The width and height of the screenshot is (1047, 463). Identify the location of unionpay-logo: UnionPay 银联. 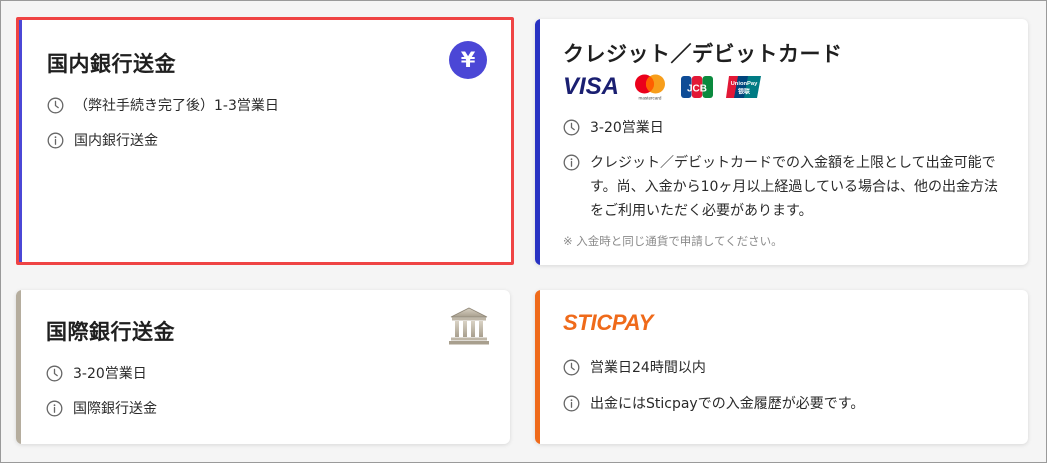
(744, 87).